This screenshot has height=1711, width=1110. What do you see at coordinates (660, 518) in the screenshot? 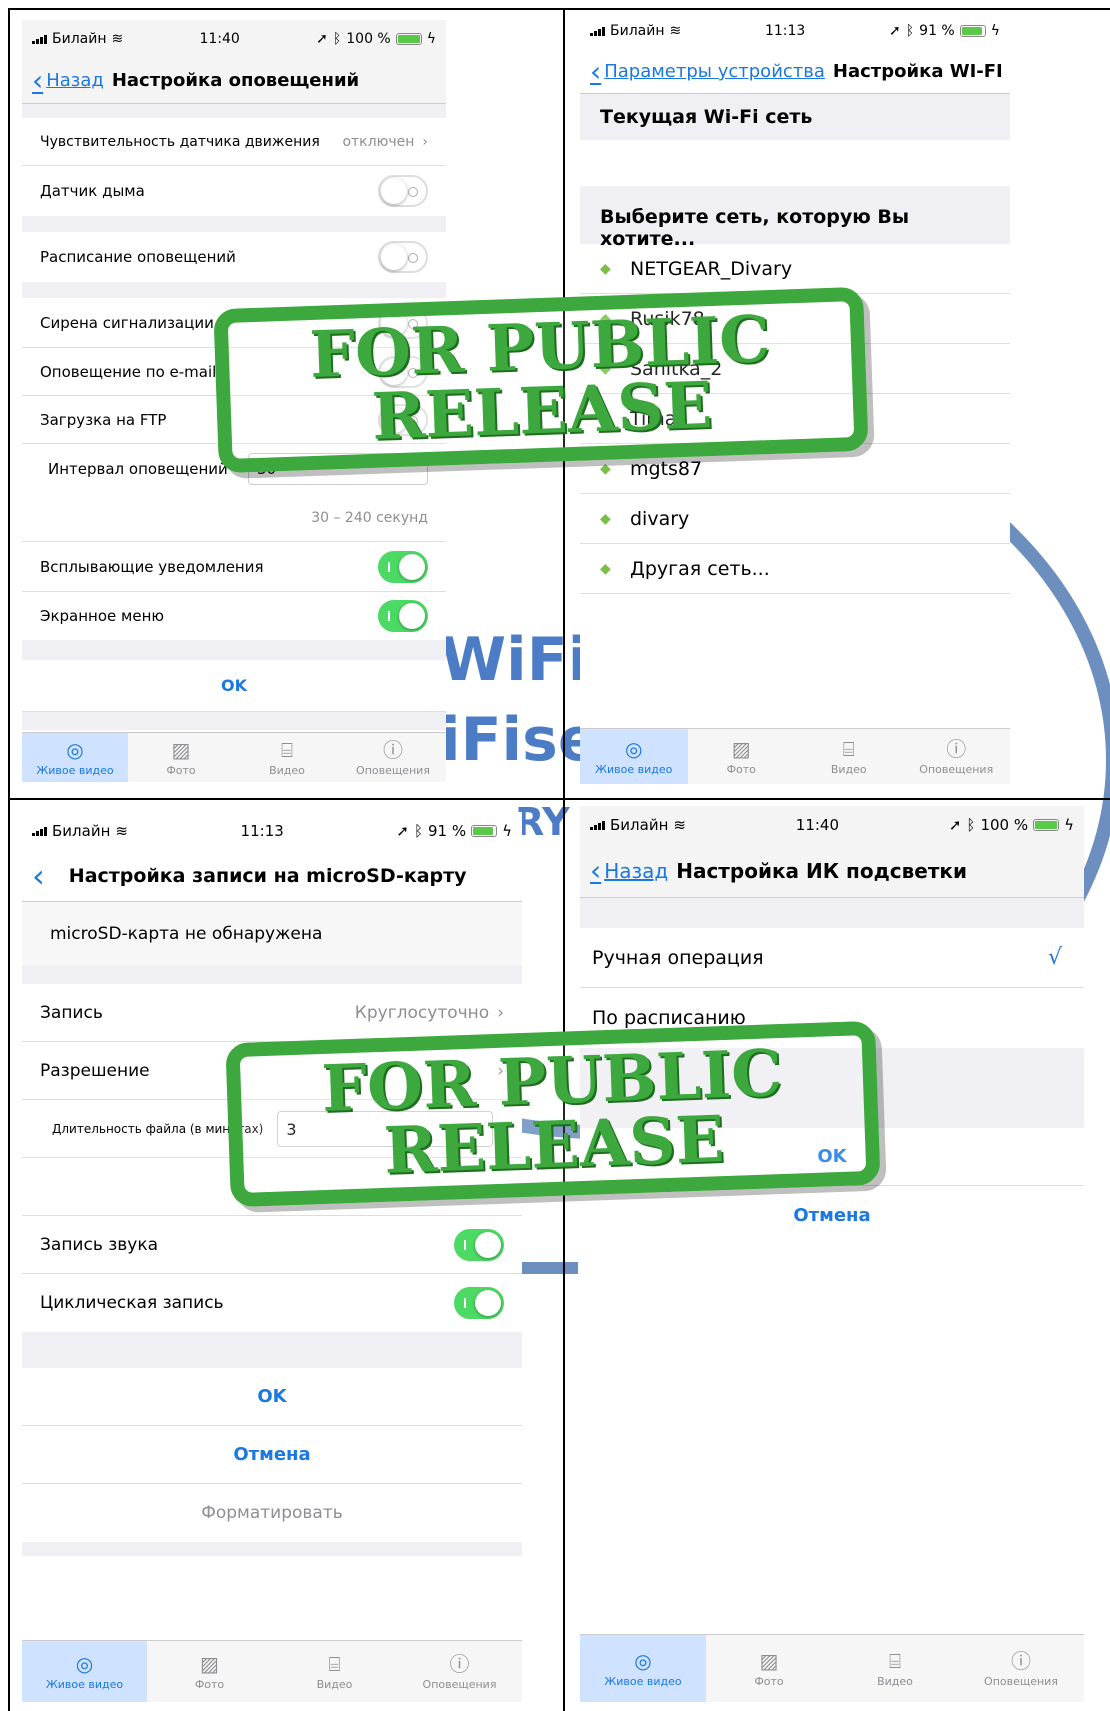
I see `network-name: divary` at bounding box center [660, 518].